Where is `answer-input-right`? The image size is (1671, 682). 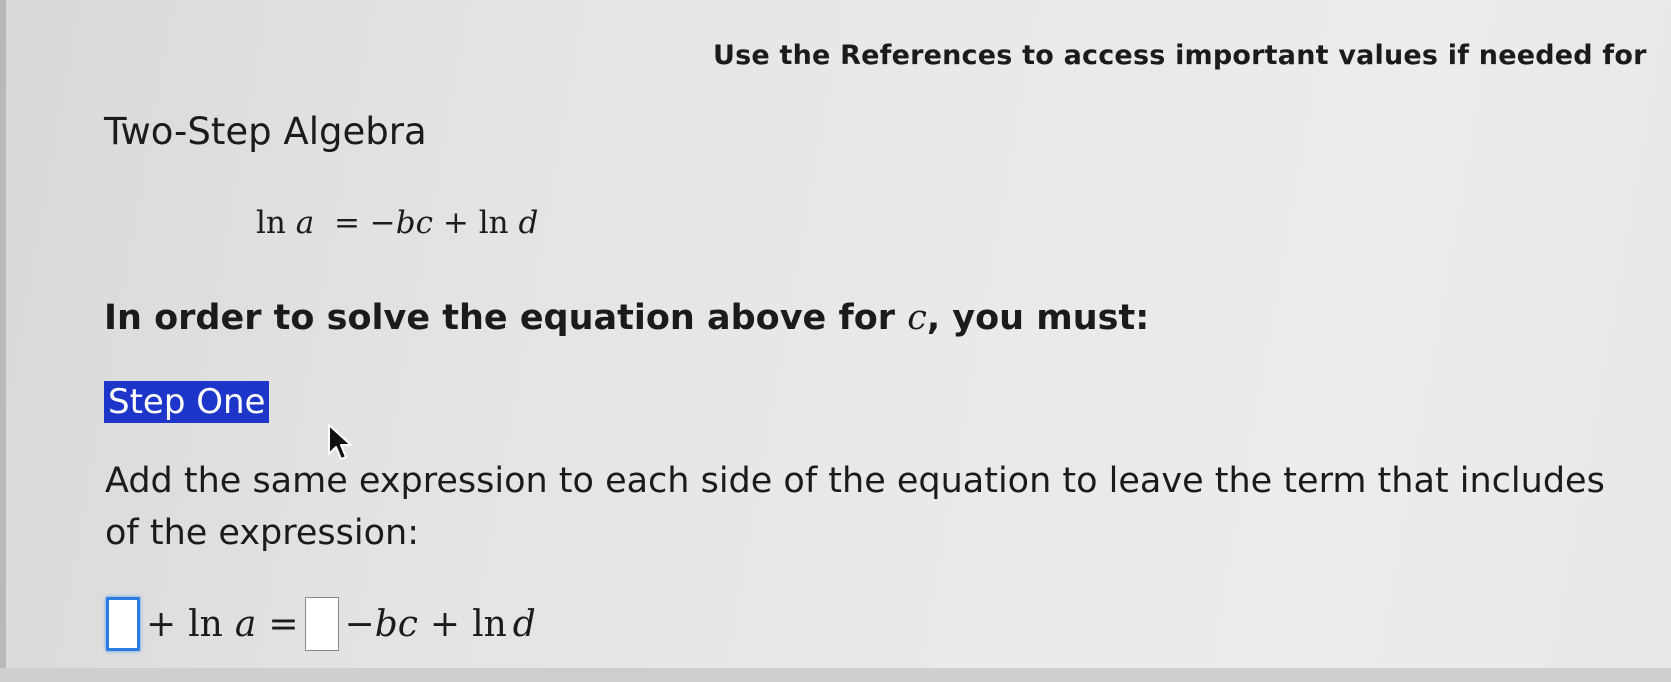 answer-input-right is located at coordinates (321, 624).